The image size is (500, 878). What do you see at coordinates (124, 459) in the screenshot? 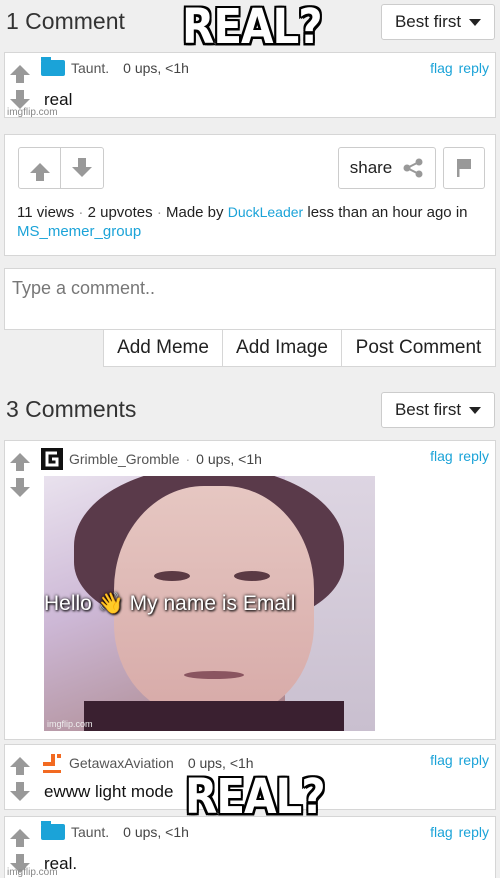
I see `comment-username: Grimble_Gromble` at bounding box center [124, 459].